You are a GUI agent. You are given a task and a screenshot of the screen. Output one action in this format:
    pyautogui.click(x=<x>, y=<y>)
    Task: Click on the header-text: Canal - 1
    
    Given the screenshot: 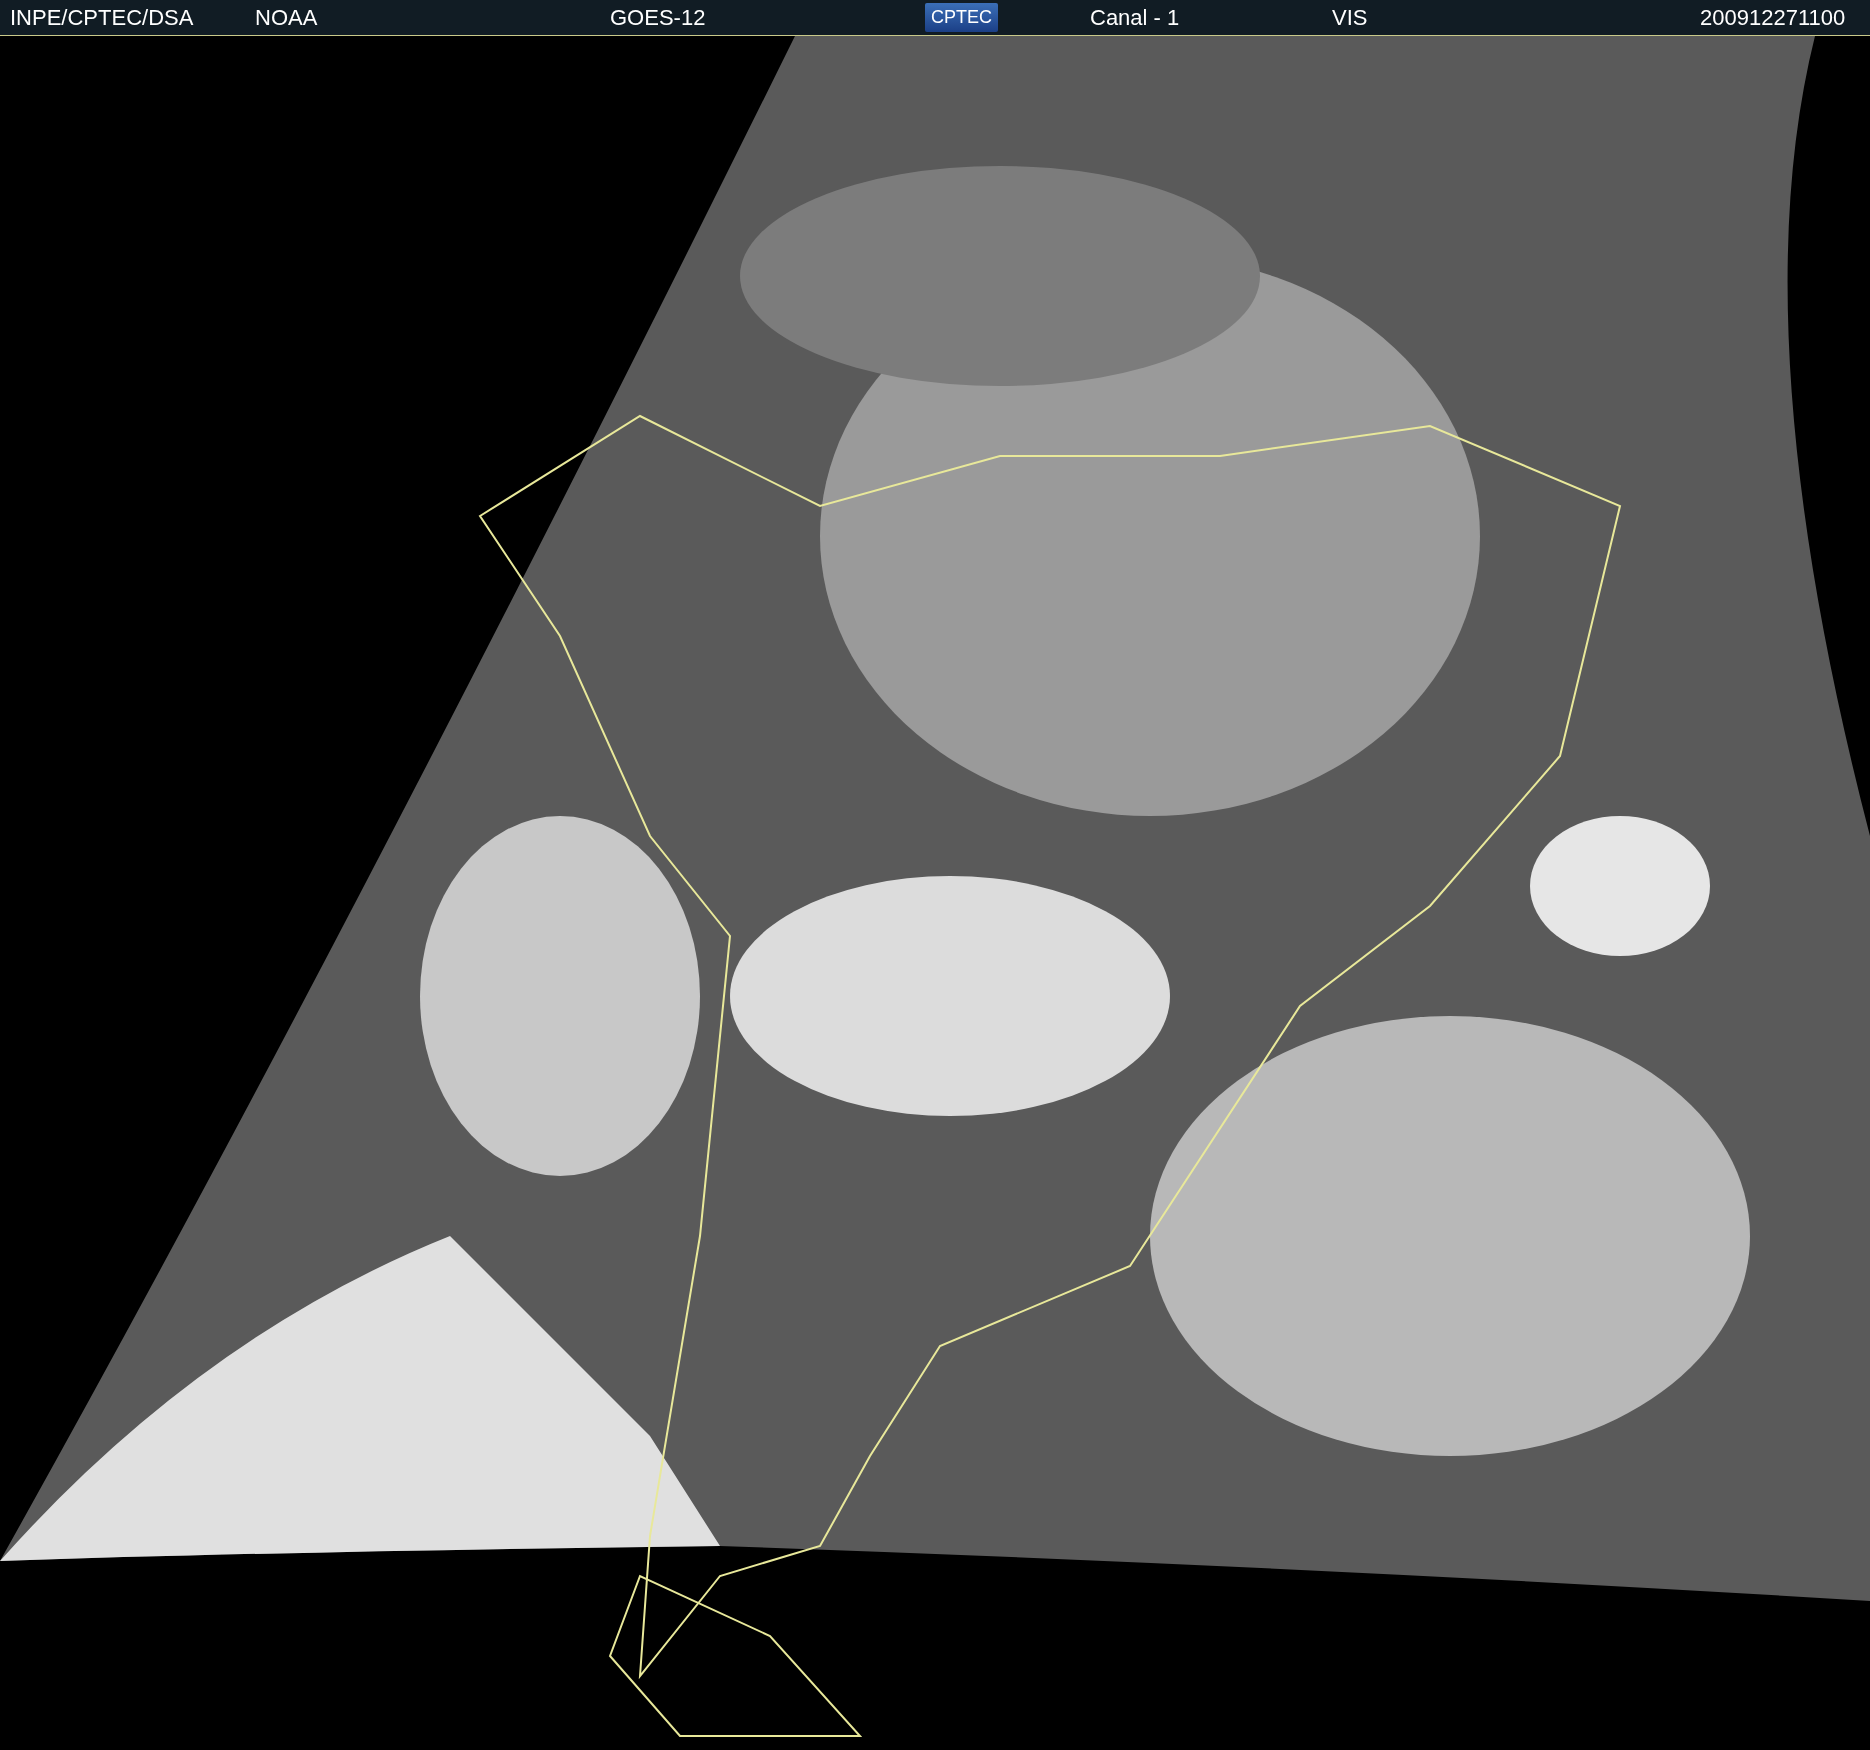 What is the action you would take?
    pyautogui.click(x=1135, y=17)
    